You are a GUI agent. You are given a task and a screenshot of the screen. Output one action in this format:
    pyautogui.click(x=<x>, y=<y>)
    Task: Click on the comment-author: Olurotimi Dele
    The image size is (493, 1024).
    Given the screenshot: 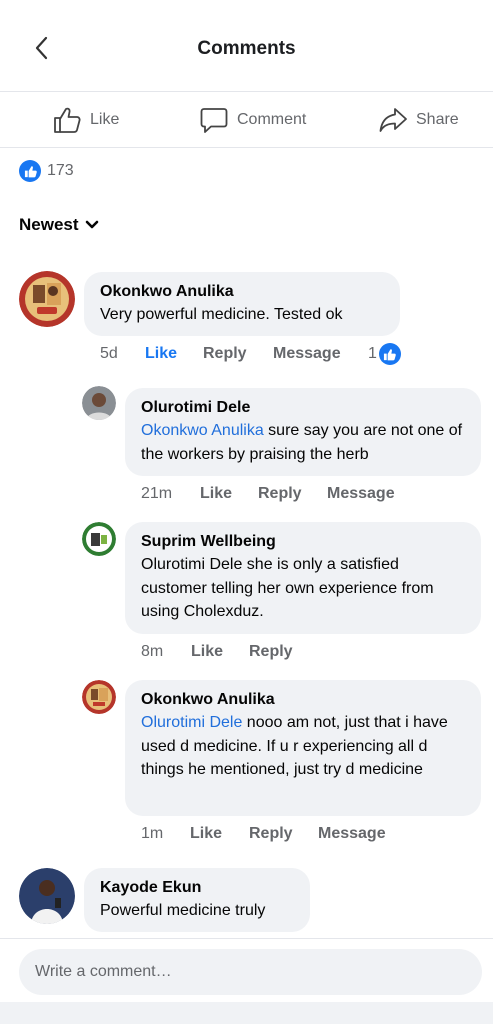 What is the action you would take?
    pyautogui.click(x=303, y=408)
    